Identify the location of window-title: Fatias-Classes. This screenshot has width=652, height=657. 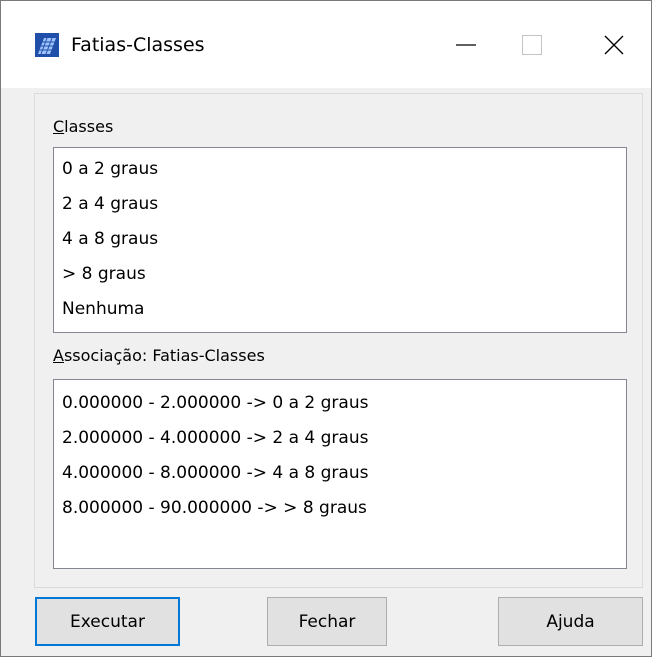
(138, 45).